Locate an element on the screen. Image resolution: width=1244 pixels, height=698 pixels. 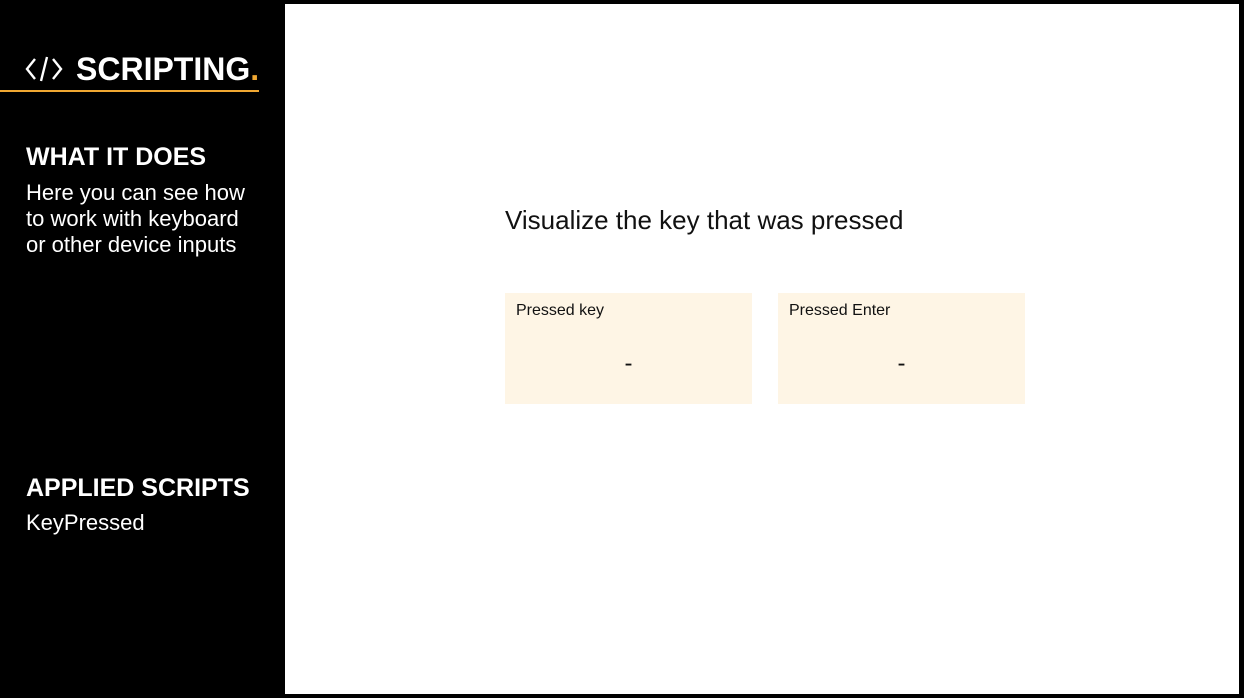
pressed-enter-value: - is located at coordinates (901, 363).